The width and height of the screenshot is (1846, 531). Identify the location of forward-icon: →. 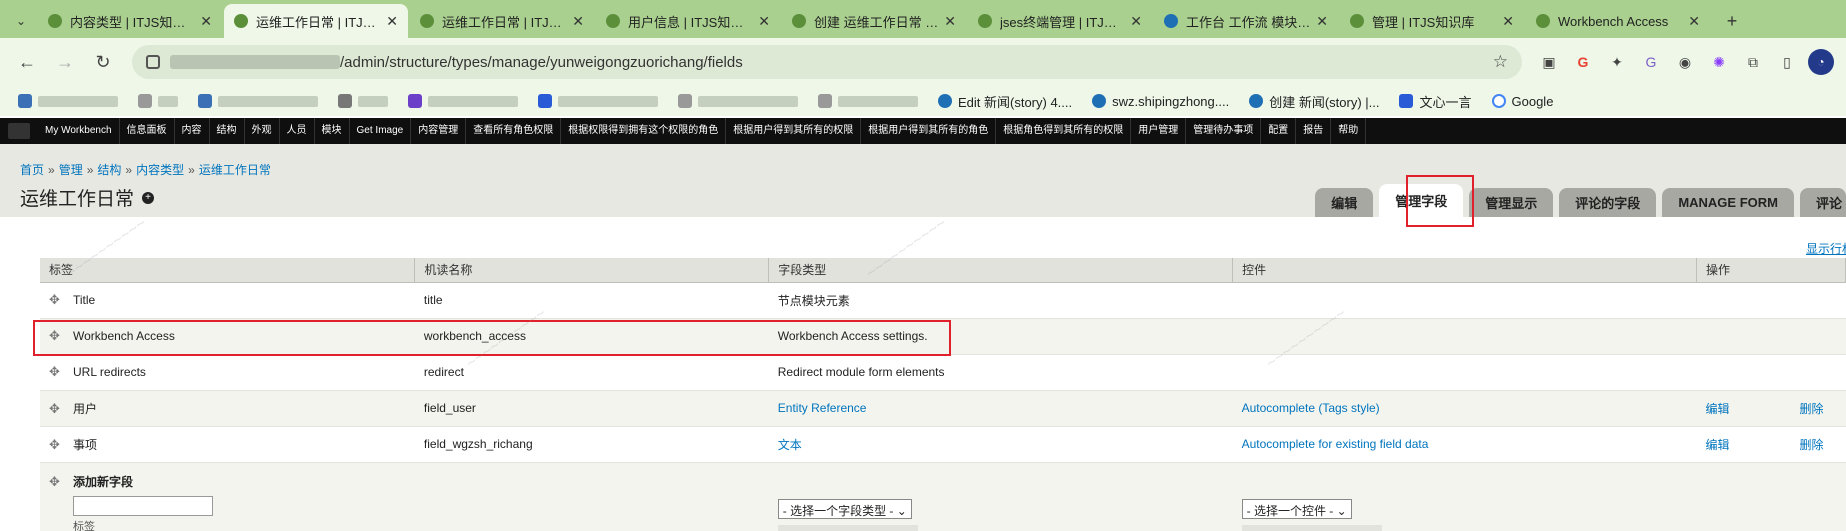
(65, 62).